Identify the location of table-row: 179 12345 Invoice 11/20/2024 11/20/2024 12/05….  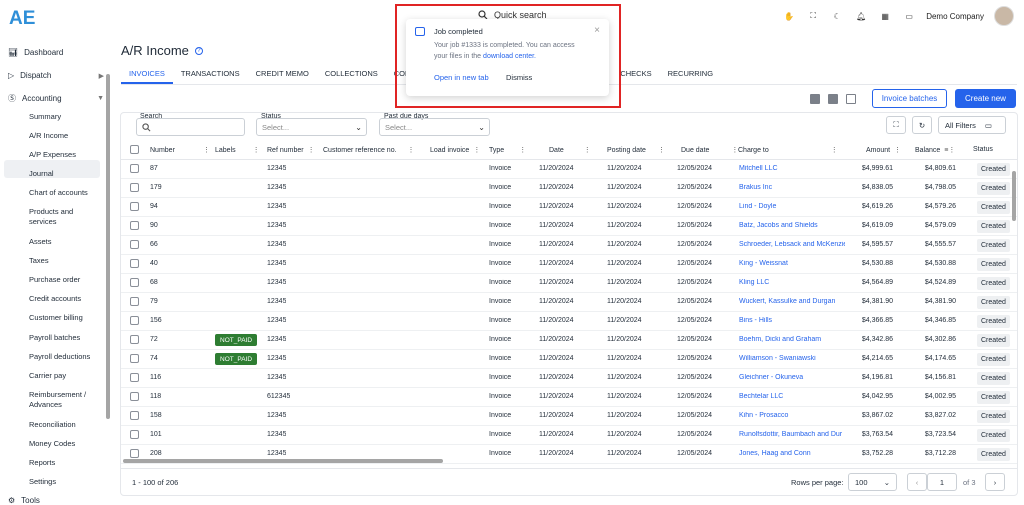
(569, 188).